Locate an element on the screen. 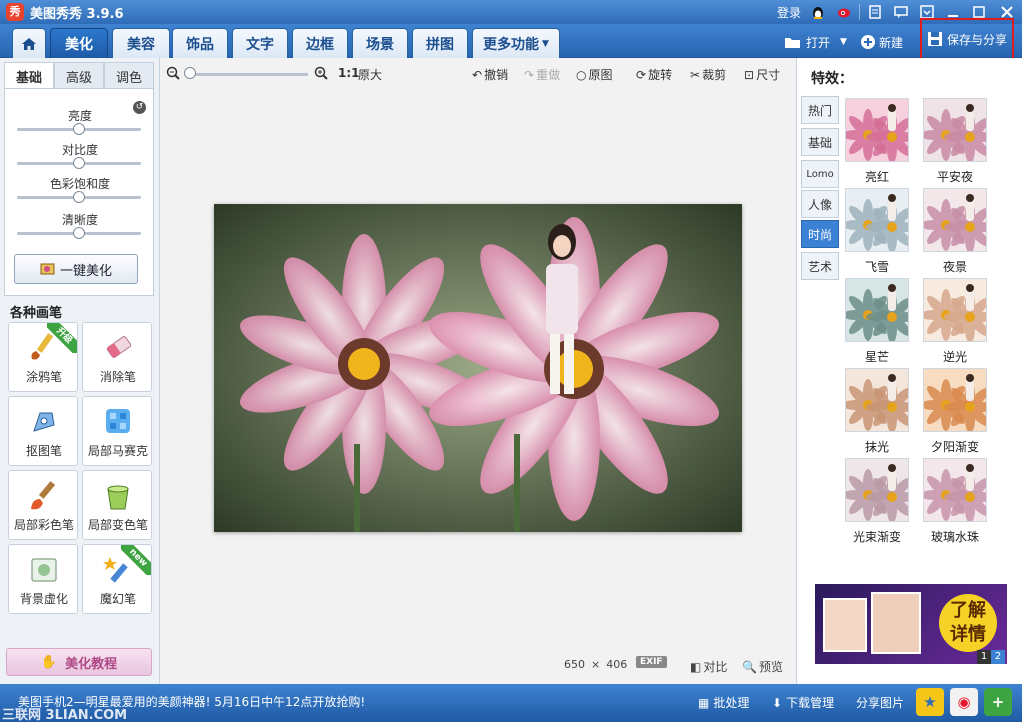  sharpness-knob is located at coordinates (79, 233).